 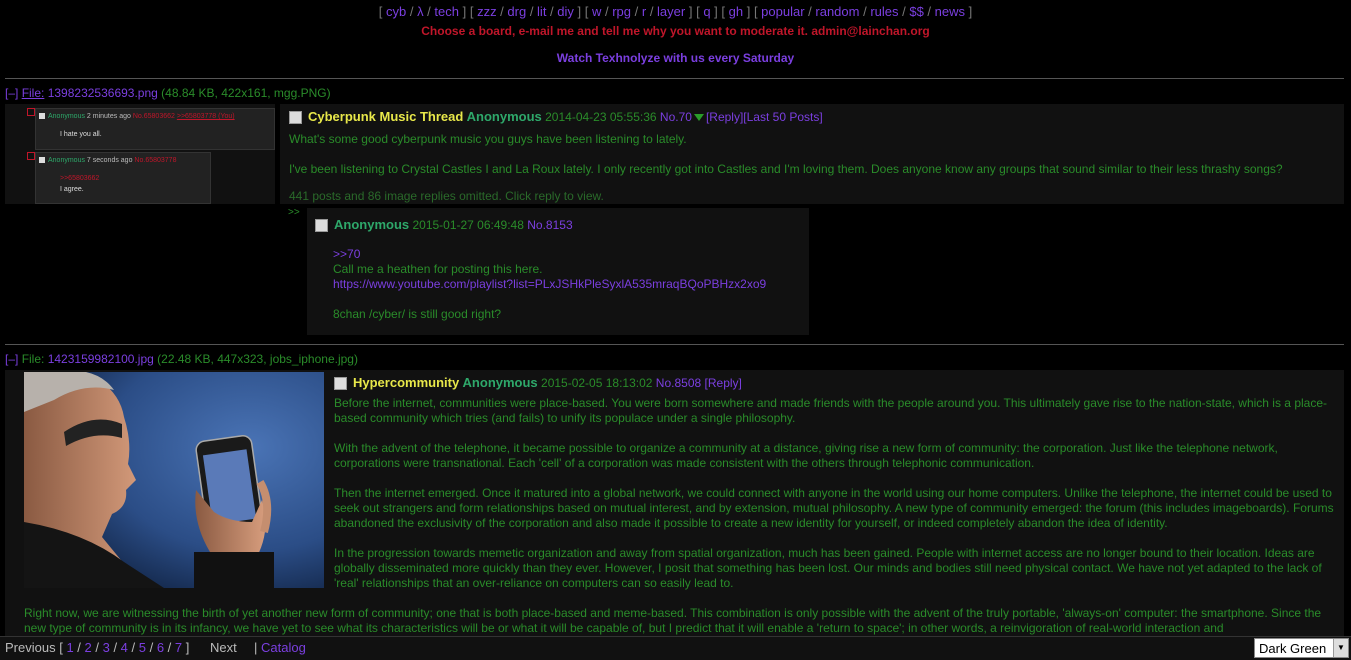 I want to click on post-date: 2015-01-27 06:49:48, so click(x=468, y=225).